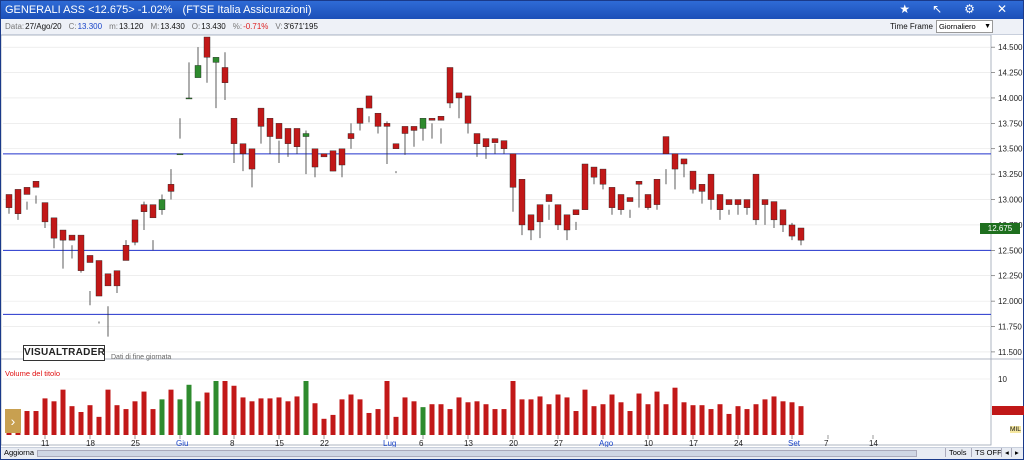 This screenshot has height=460, width=1024. Describe the element at coordinates (43, 26) in the screenshot. I see `date-value: 27/Ago/20` at that location.